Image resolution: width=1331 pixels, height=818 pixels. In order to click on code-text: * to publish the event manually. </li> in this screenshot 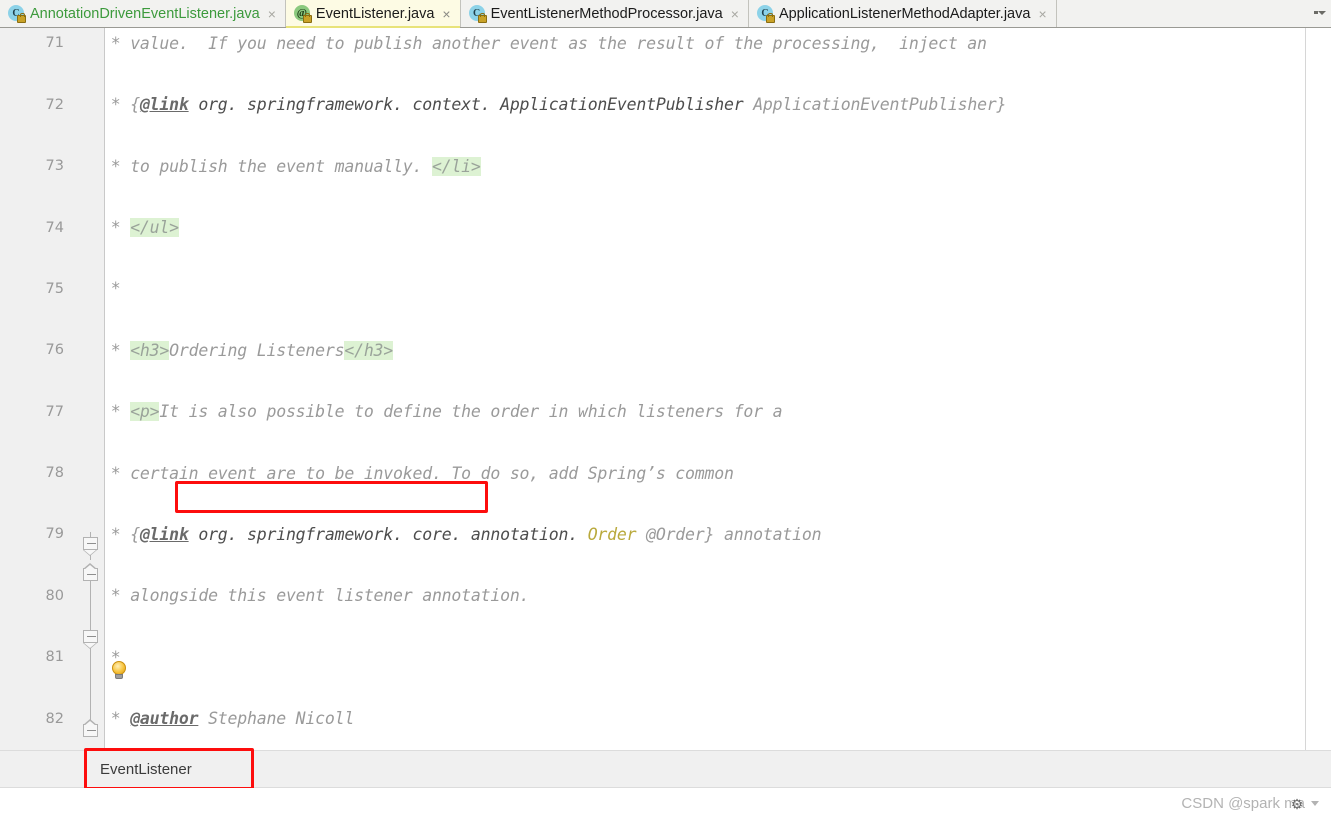, I will do `click(291, 166)`.